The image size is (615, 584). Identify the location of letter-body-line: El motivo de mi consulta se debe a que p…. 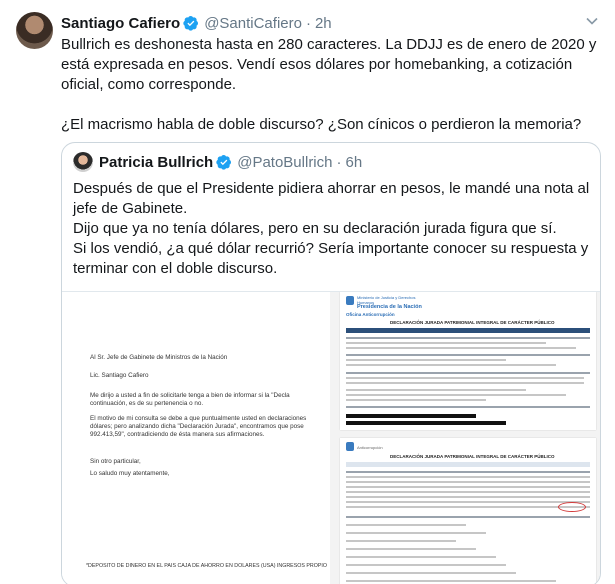
(198, 418).